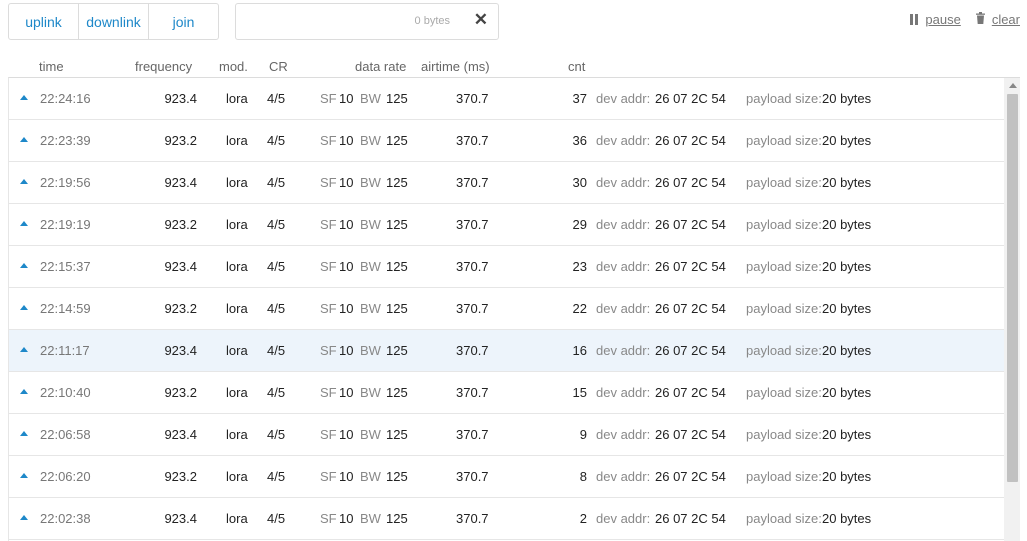  What do you see at coordinates (164, 66) in the screenshot?
I see `column-frequency: frequency` at bounding box center [164, 66].